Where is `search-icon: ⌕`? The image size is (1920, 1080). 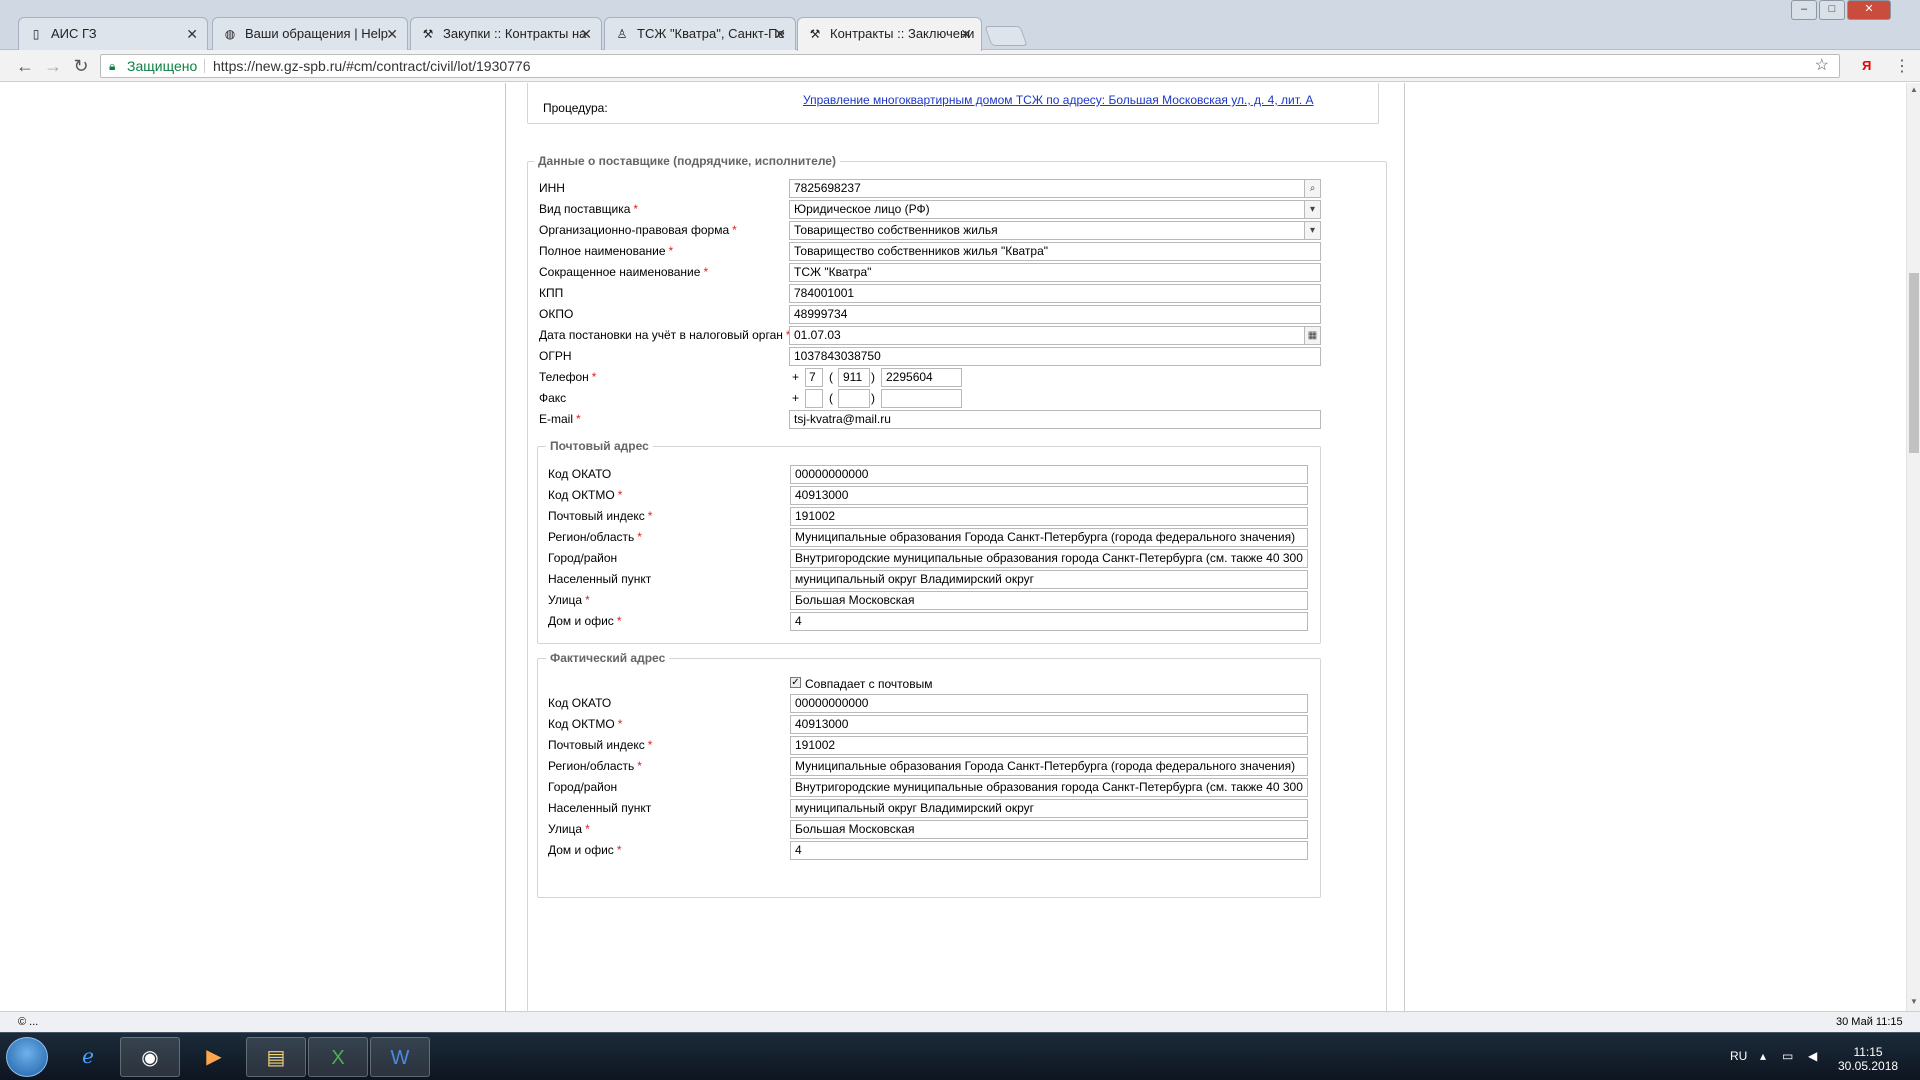 search-icon: ⌕ is located at coordinates (1312, 188).